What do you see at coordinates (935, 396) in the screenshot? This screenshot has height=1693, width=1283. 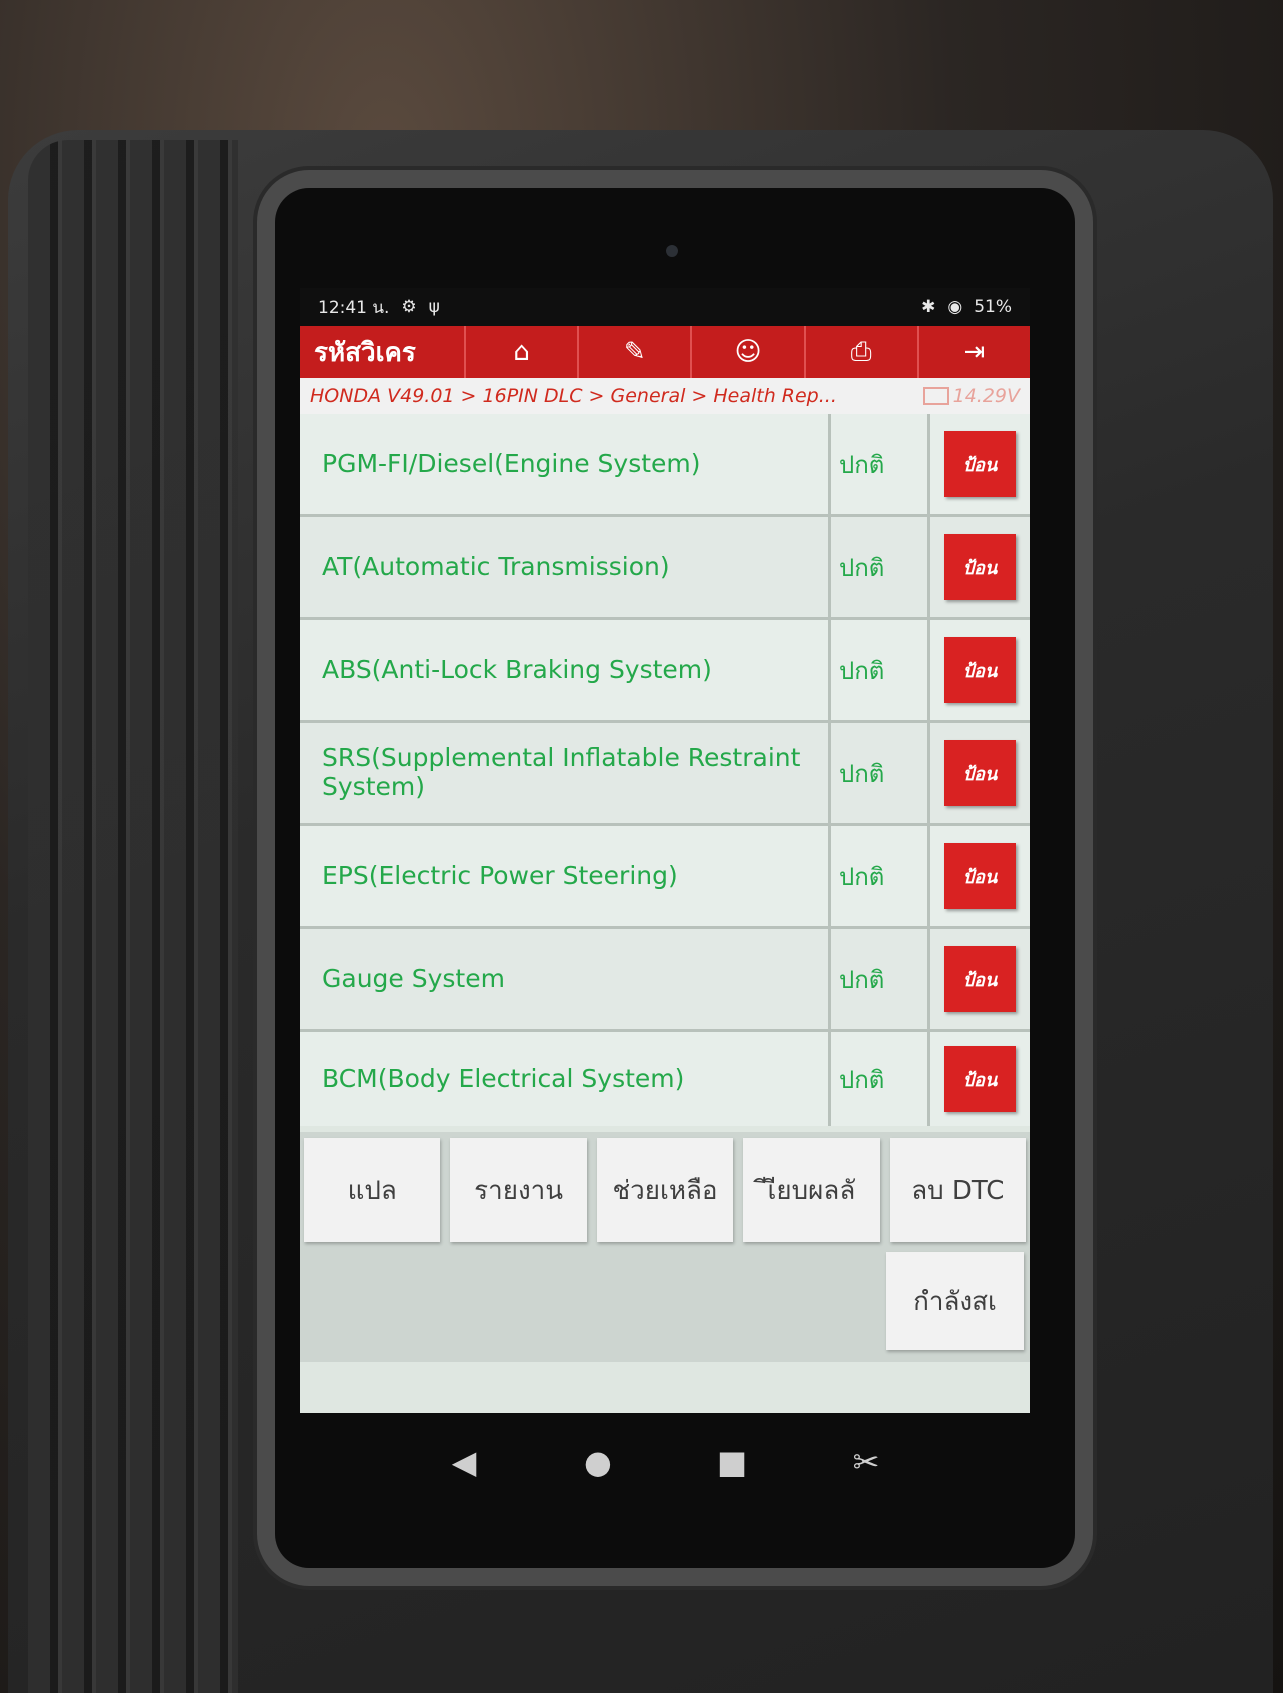 I see `car-battery-icon` at bounding box center [935, 396].